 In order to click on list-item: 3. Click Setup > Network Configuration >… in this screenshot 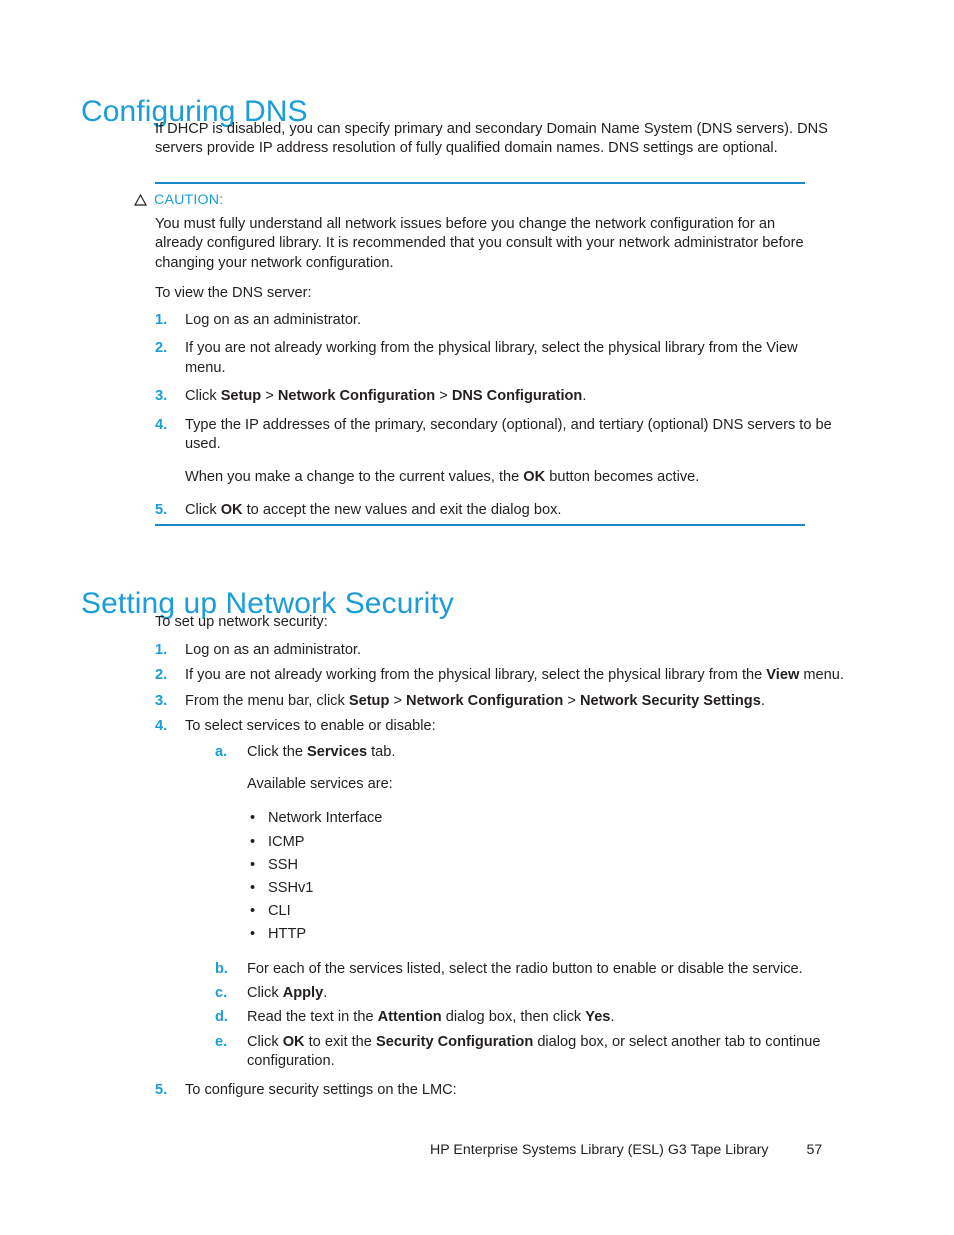, I will do `click(495, 396)`.